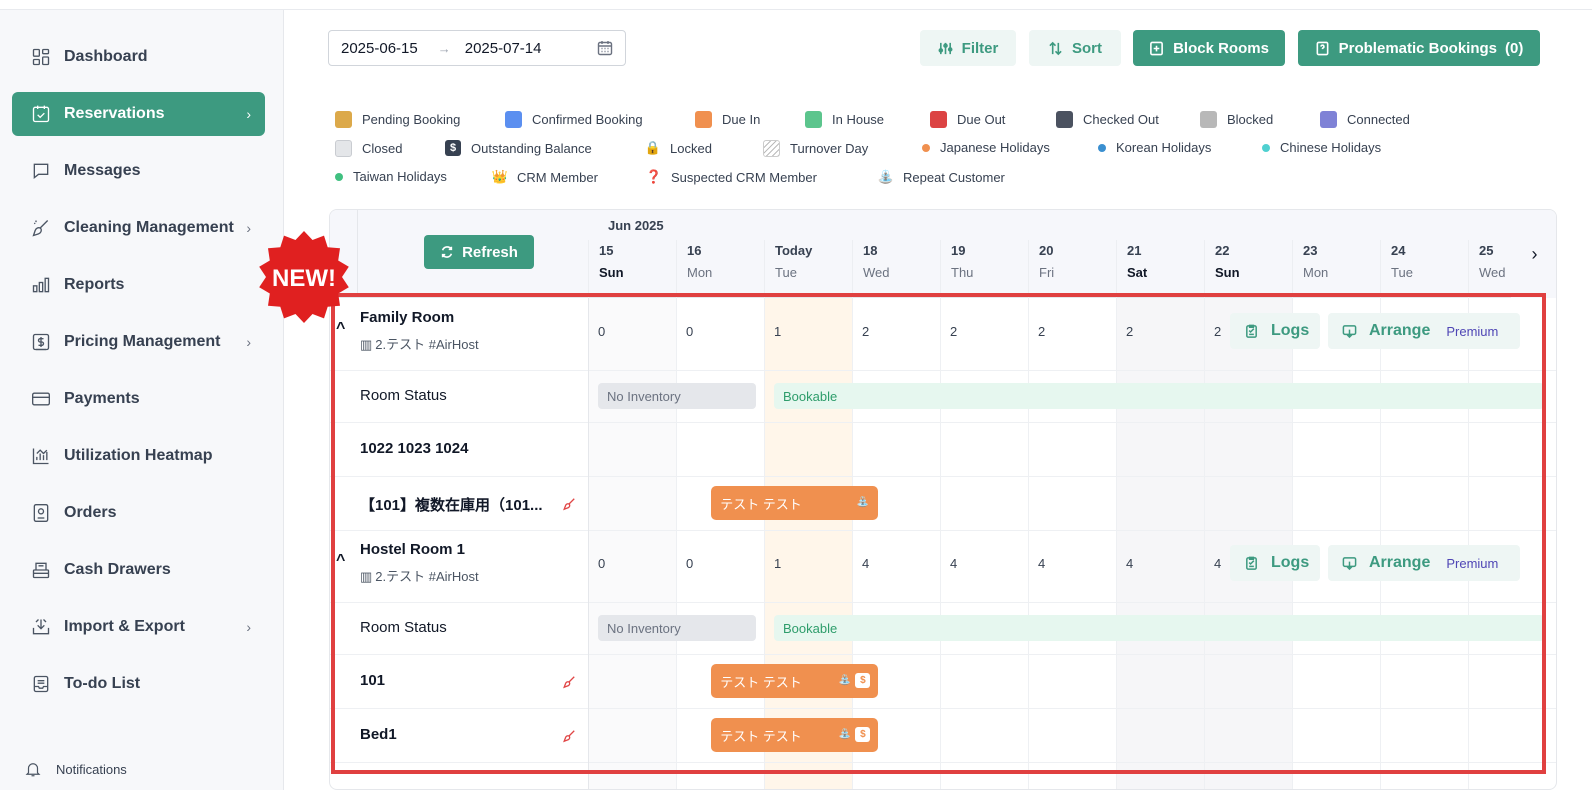 Image resolution: width=1592 pixels, height=790 pixels. I want to click on bell-icon, so click(33, 770).